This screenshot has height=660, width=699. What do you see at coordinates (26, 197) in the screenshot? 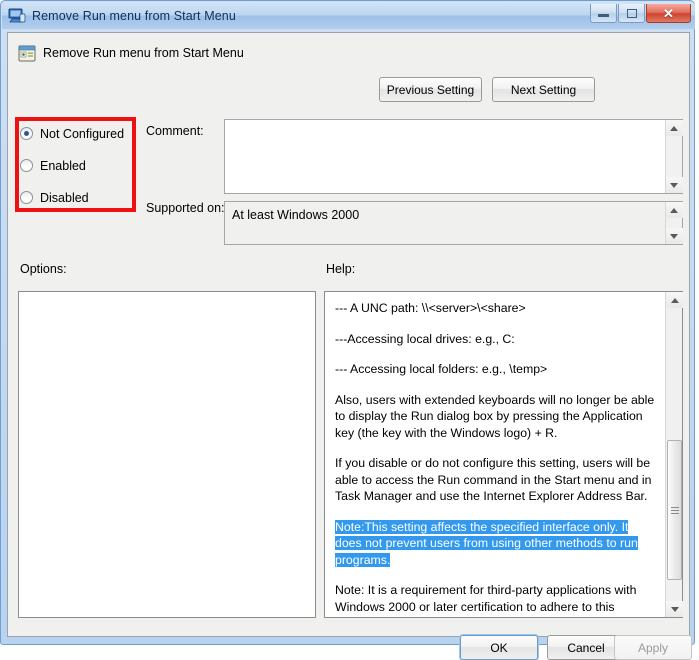
I see `radio-button-disabled` at bounding box center [26, 197].